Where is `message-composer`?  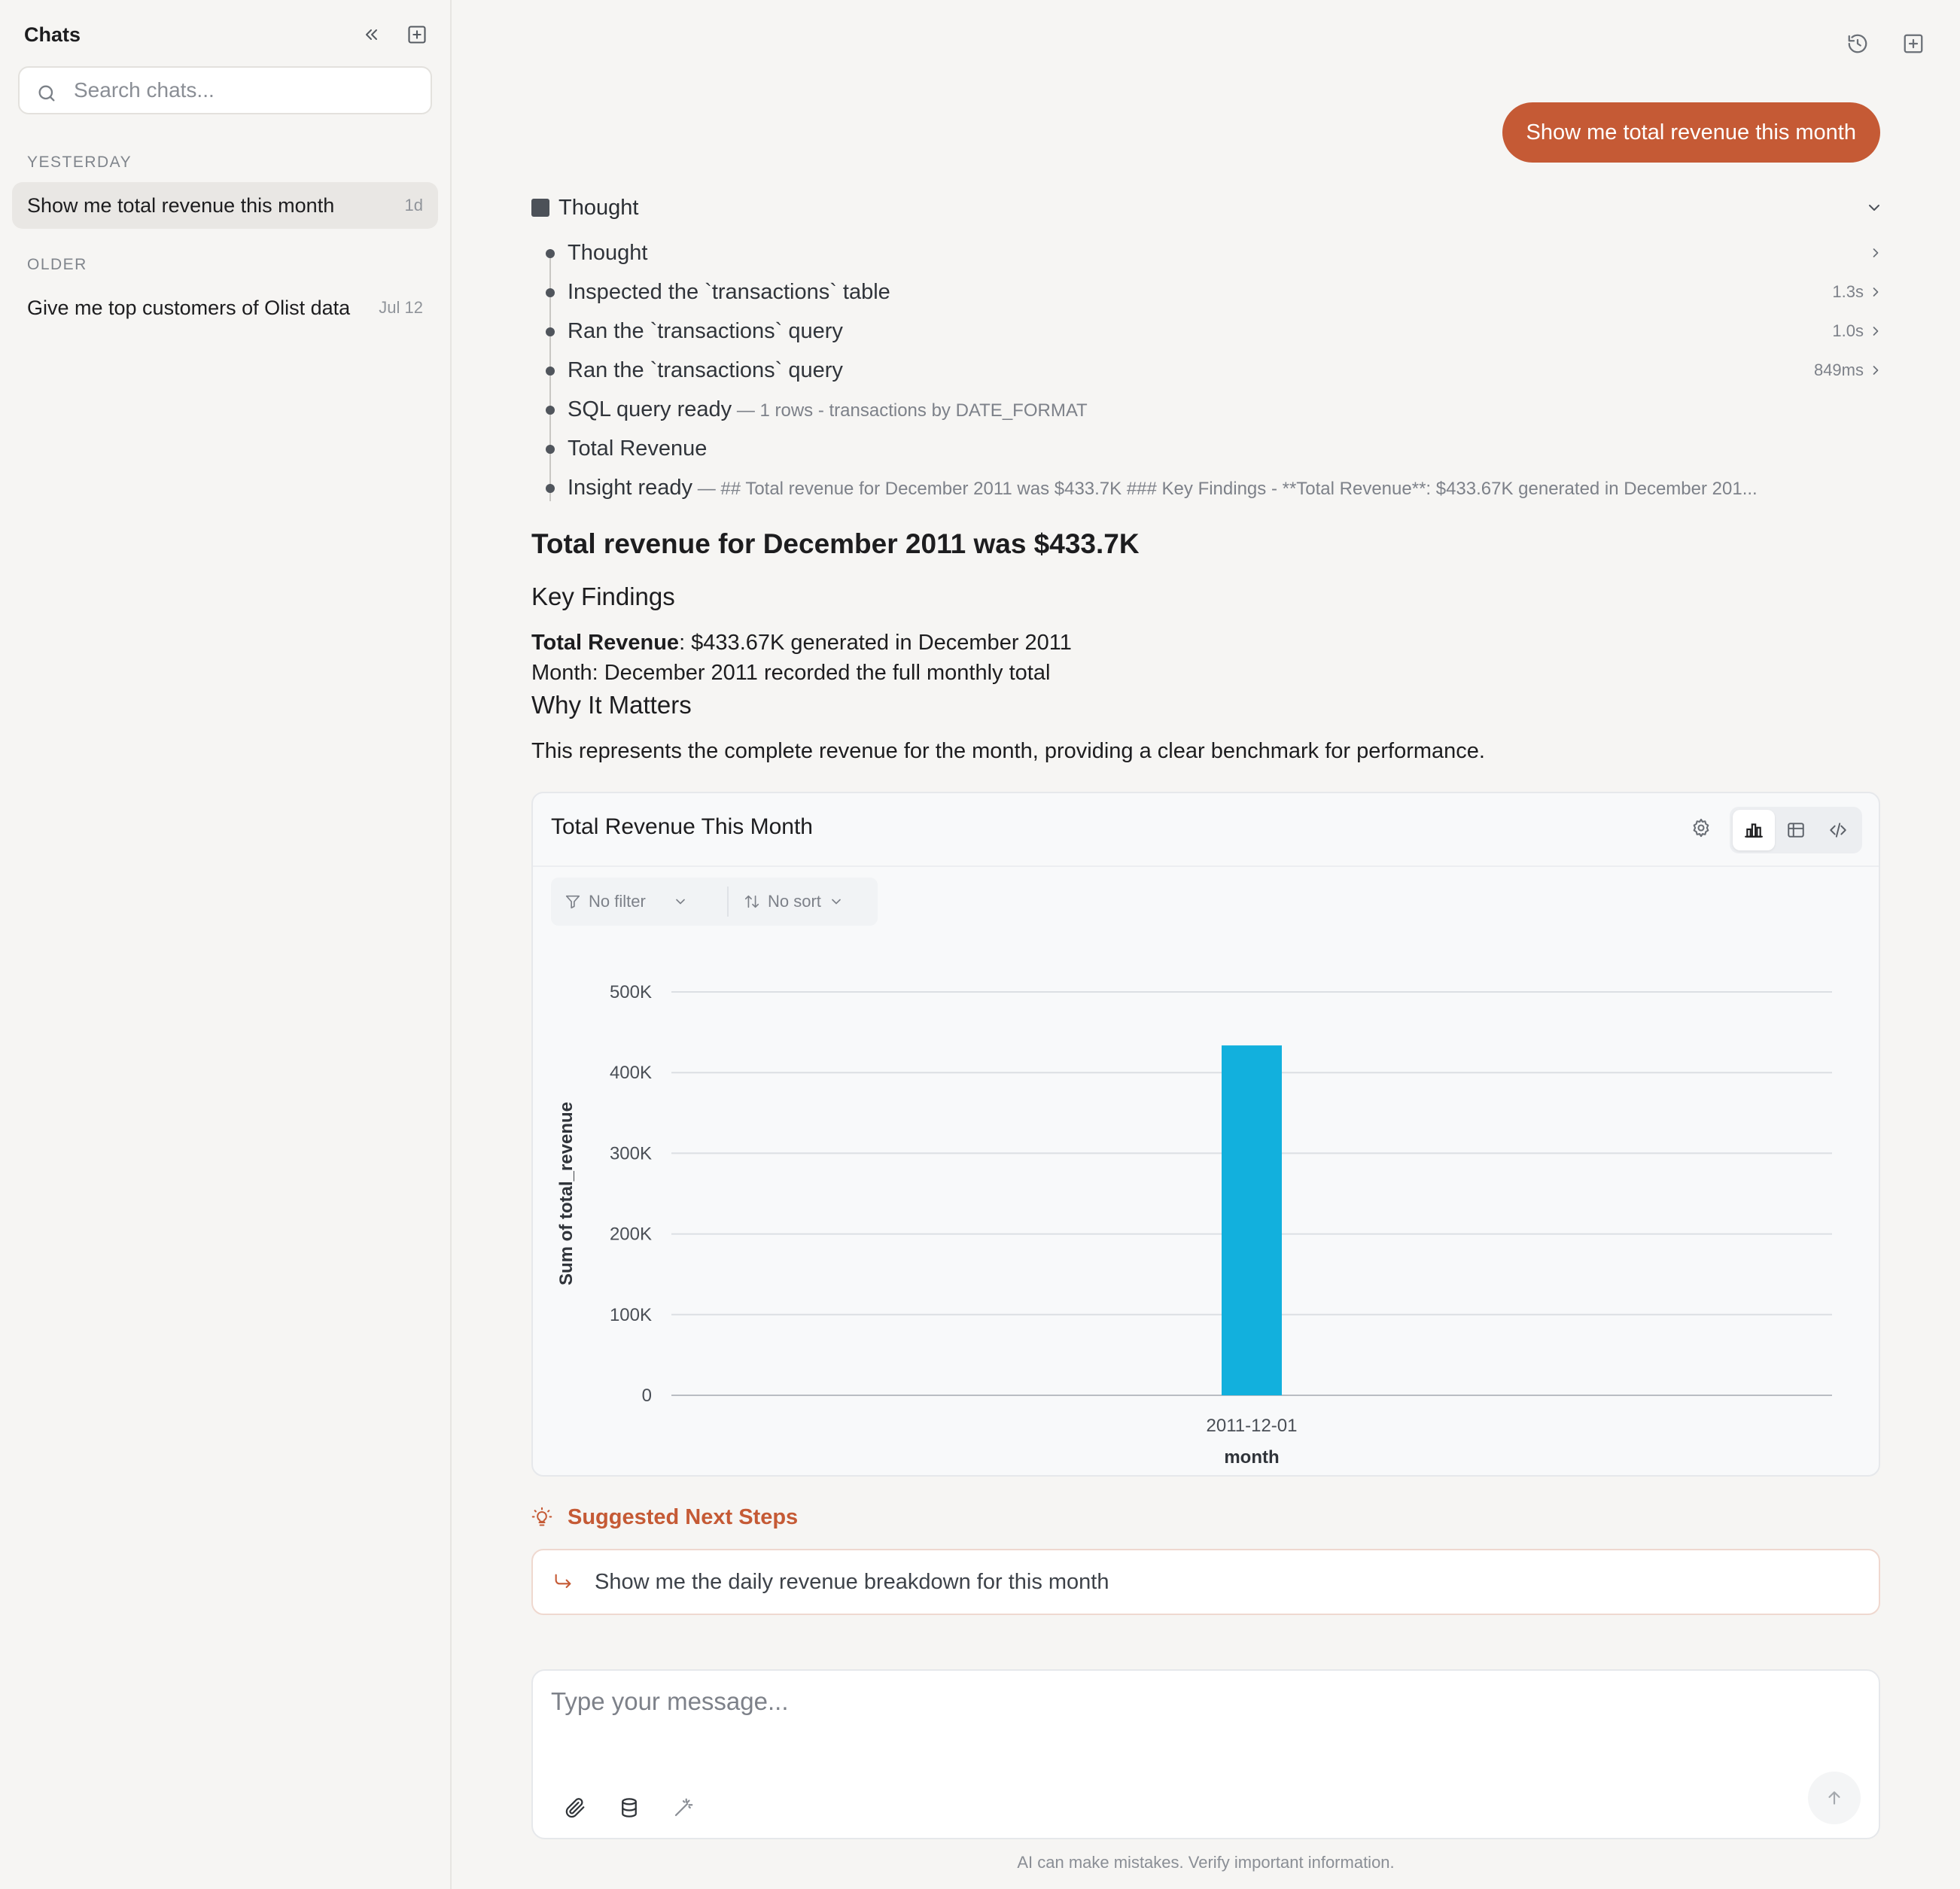
message-composer is located at coordinates (1205, 1754).